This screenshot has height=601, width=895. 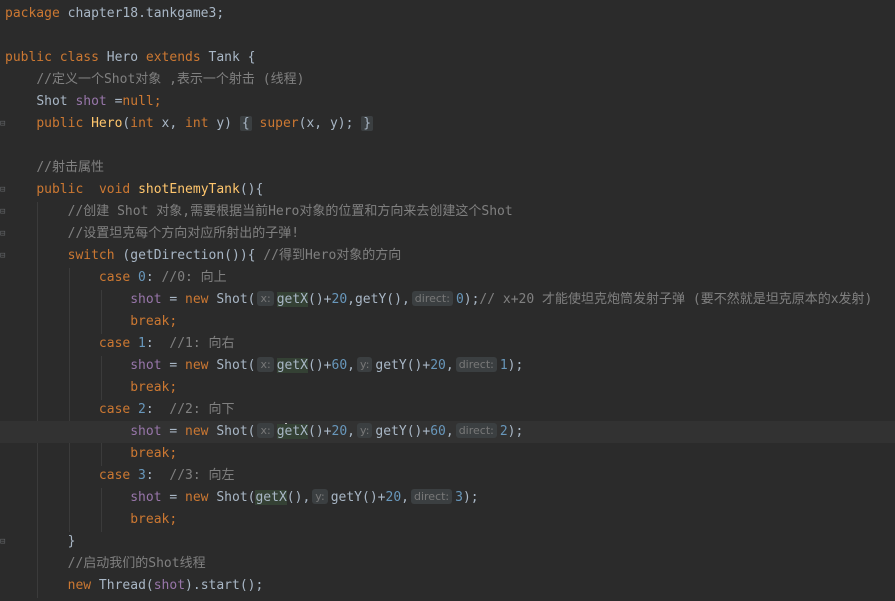 What do you see at coordinates (202, 409) in the screenshot?
I see `comment: //2: 向下` at bounding box center [202, 409].